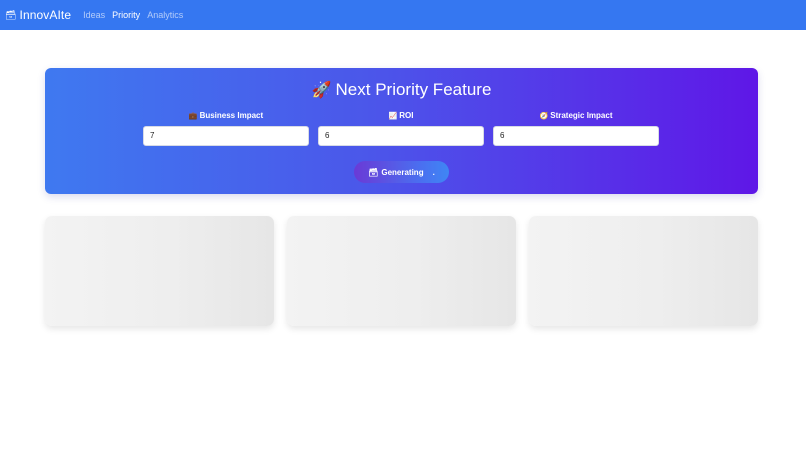 This screenshot has width=806, height=452. I want to click on roi-label: 📈 ROI, so click(401, 115).